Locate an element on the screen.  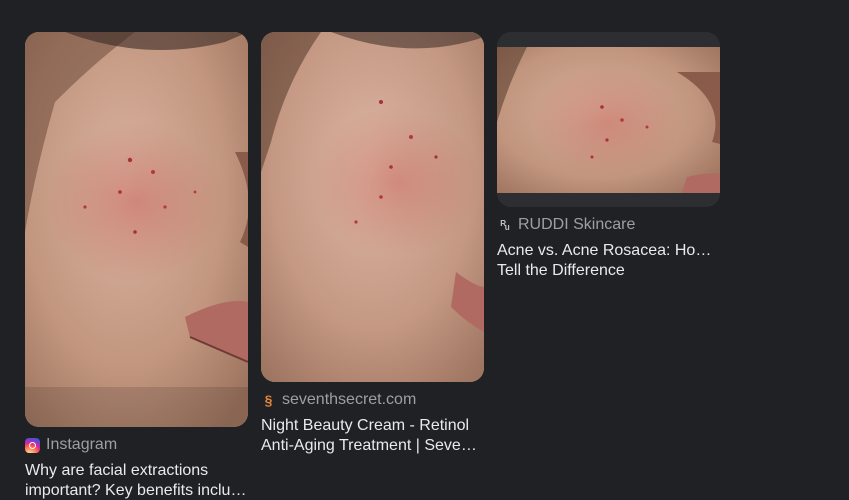
face-closeup-image is located at coordinates (608, 119).